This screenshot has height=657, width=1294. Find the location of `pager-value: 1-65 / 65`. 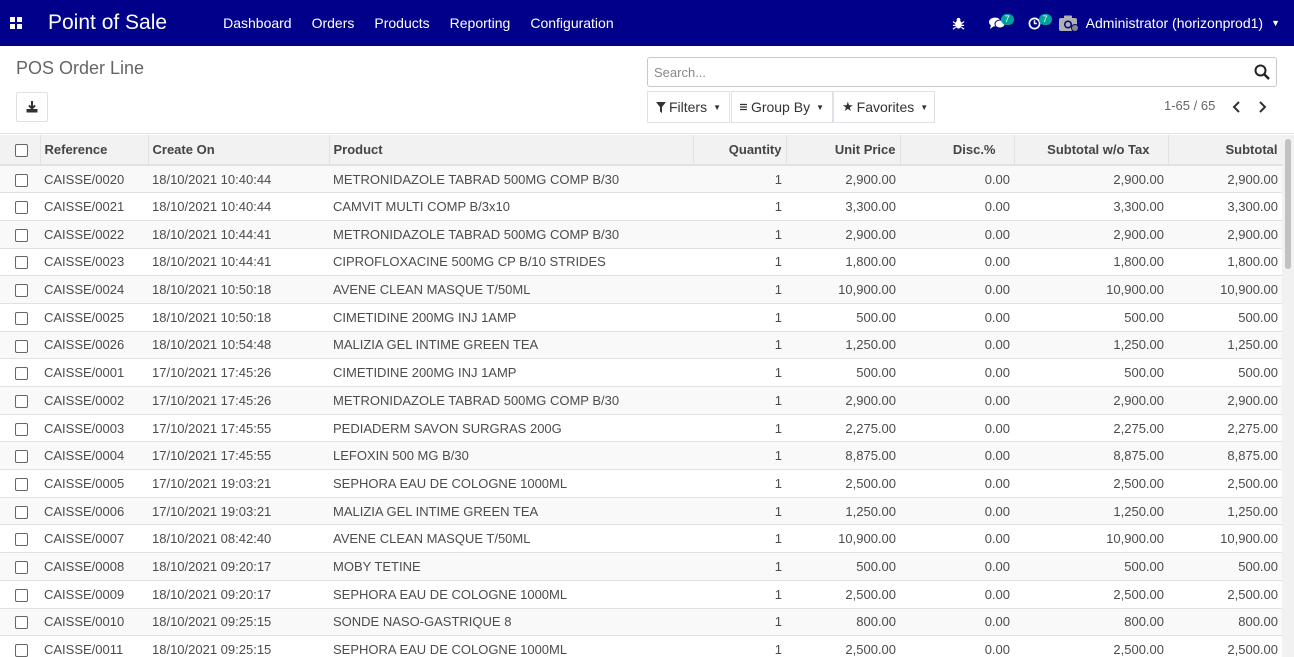

pager-value: 1-65 / 65 is located at coordinates (1189, 105).